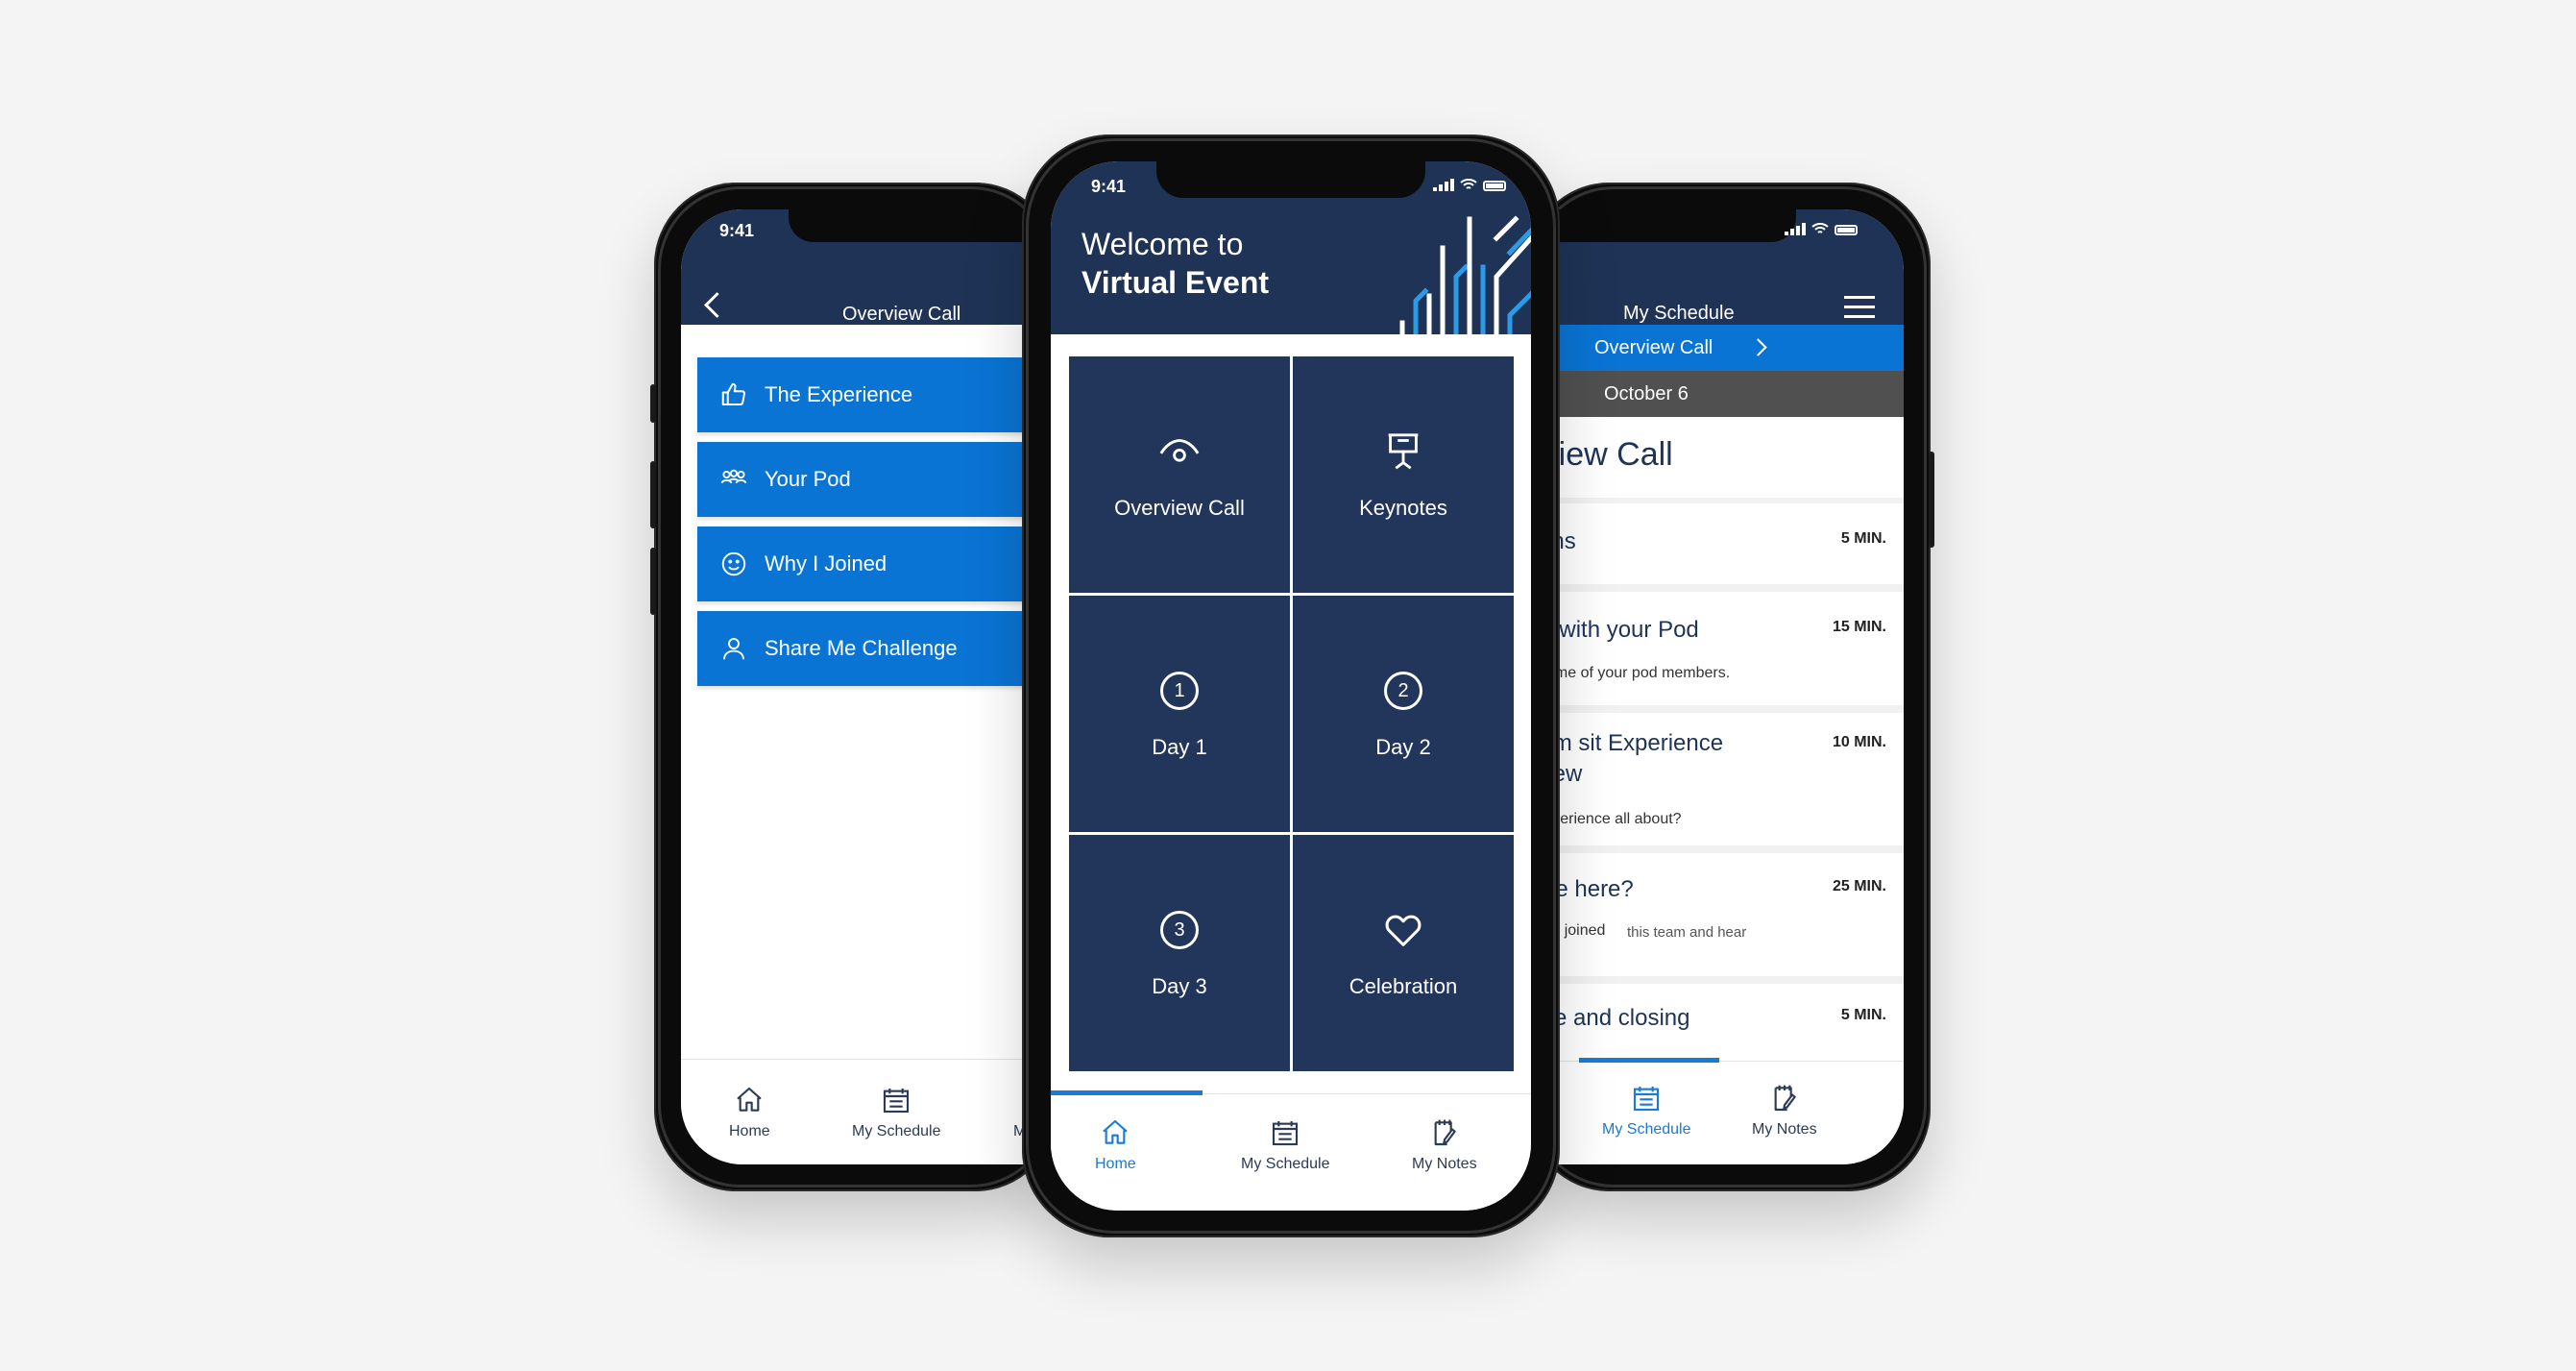 This screenshot has width=2576, height=1371. I want to click on schedule-item-duration: 25 MIN., so click(1859, 886).